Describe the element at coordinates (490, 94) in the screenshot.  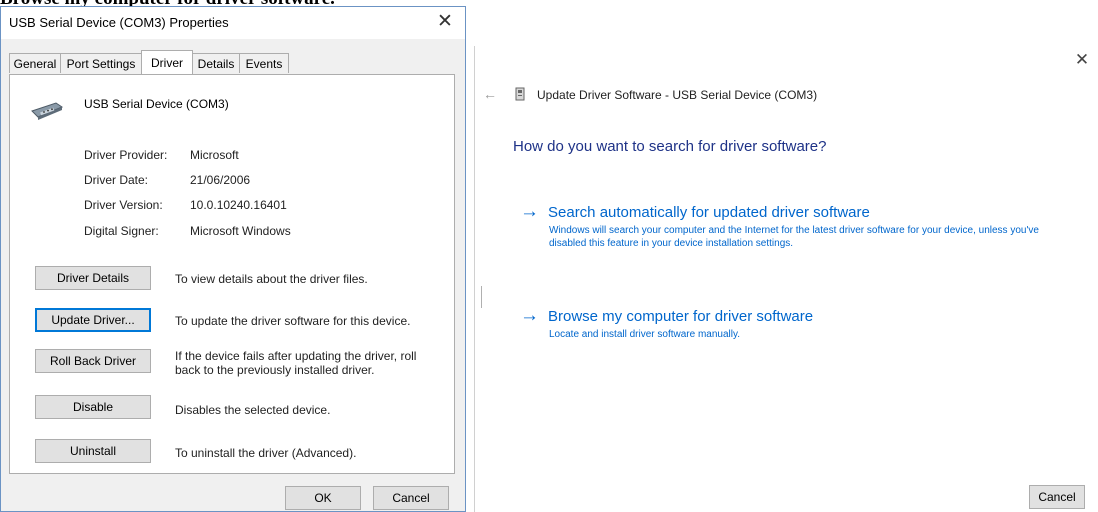
I see `back-arrow-icon: ←` at that location.